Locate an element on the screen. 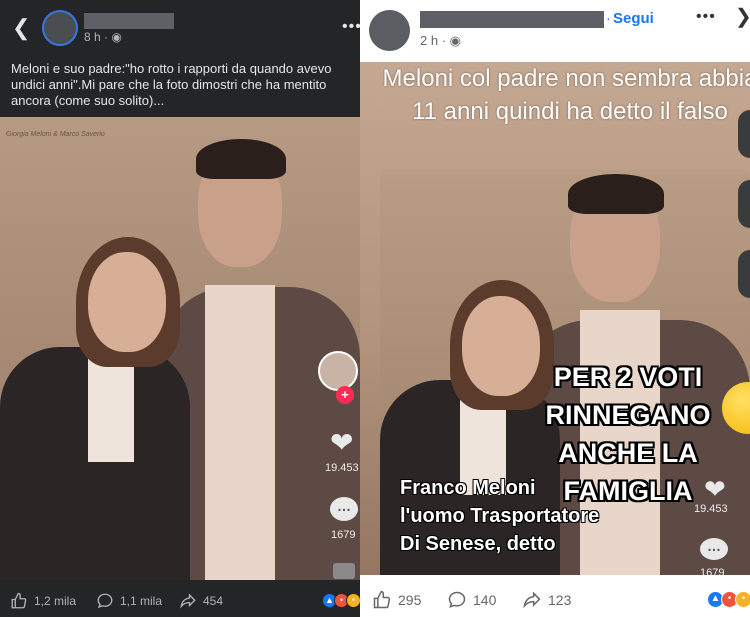 Image resolution: width=750 pixels, height=617 pixels. follow-button: Segui is located at coordinates (633, 18).